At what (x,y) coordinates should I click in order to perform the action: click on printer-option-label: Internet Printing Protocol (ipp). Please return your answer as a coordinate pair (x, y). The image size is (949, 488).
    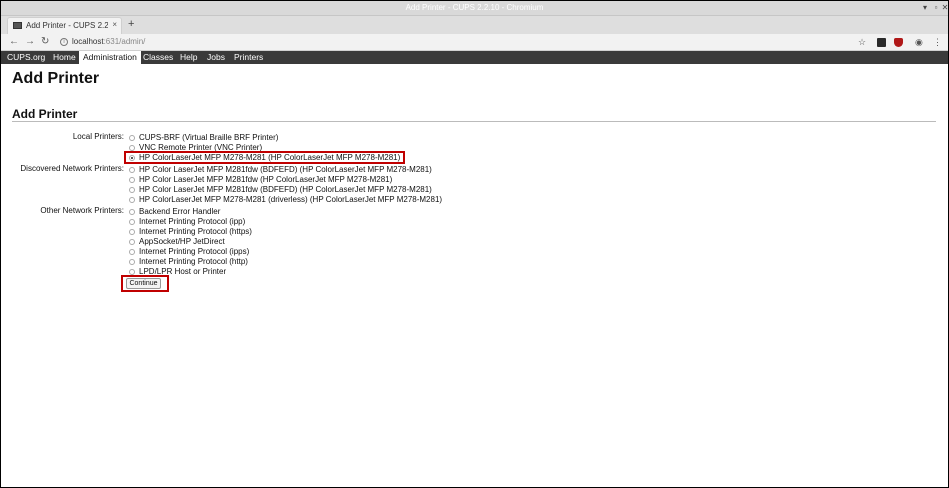
    Looking at the image, I should click on (192, 221).